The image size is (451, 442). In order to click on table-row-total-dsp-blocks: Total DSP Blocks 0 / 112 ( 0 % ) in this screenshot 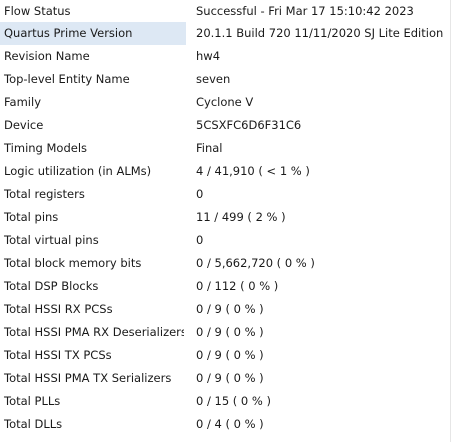, I will do `click(225, 286)`.